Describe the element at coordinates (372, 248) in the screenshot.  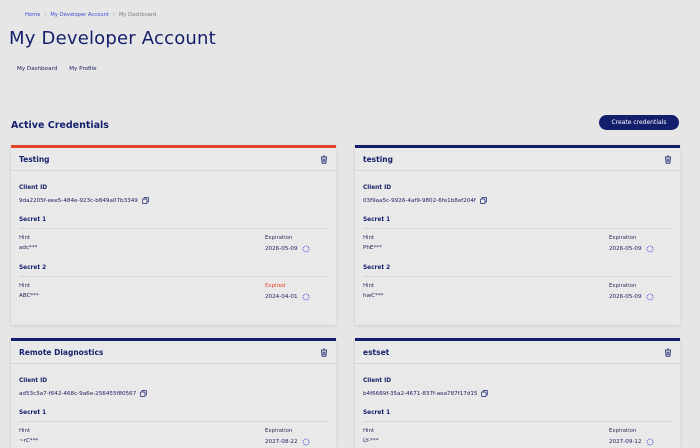
I see `secret-hint: PhE***` at that location.